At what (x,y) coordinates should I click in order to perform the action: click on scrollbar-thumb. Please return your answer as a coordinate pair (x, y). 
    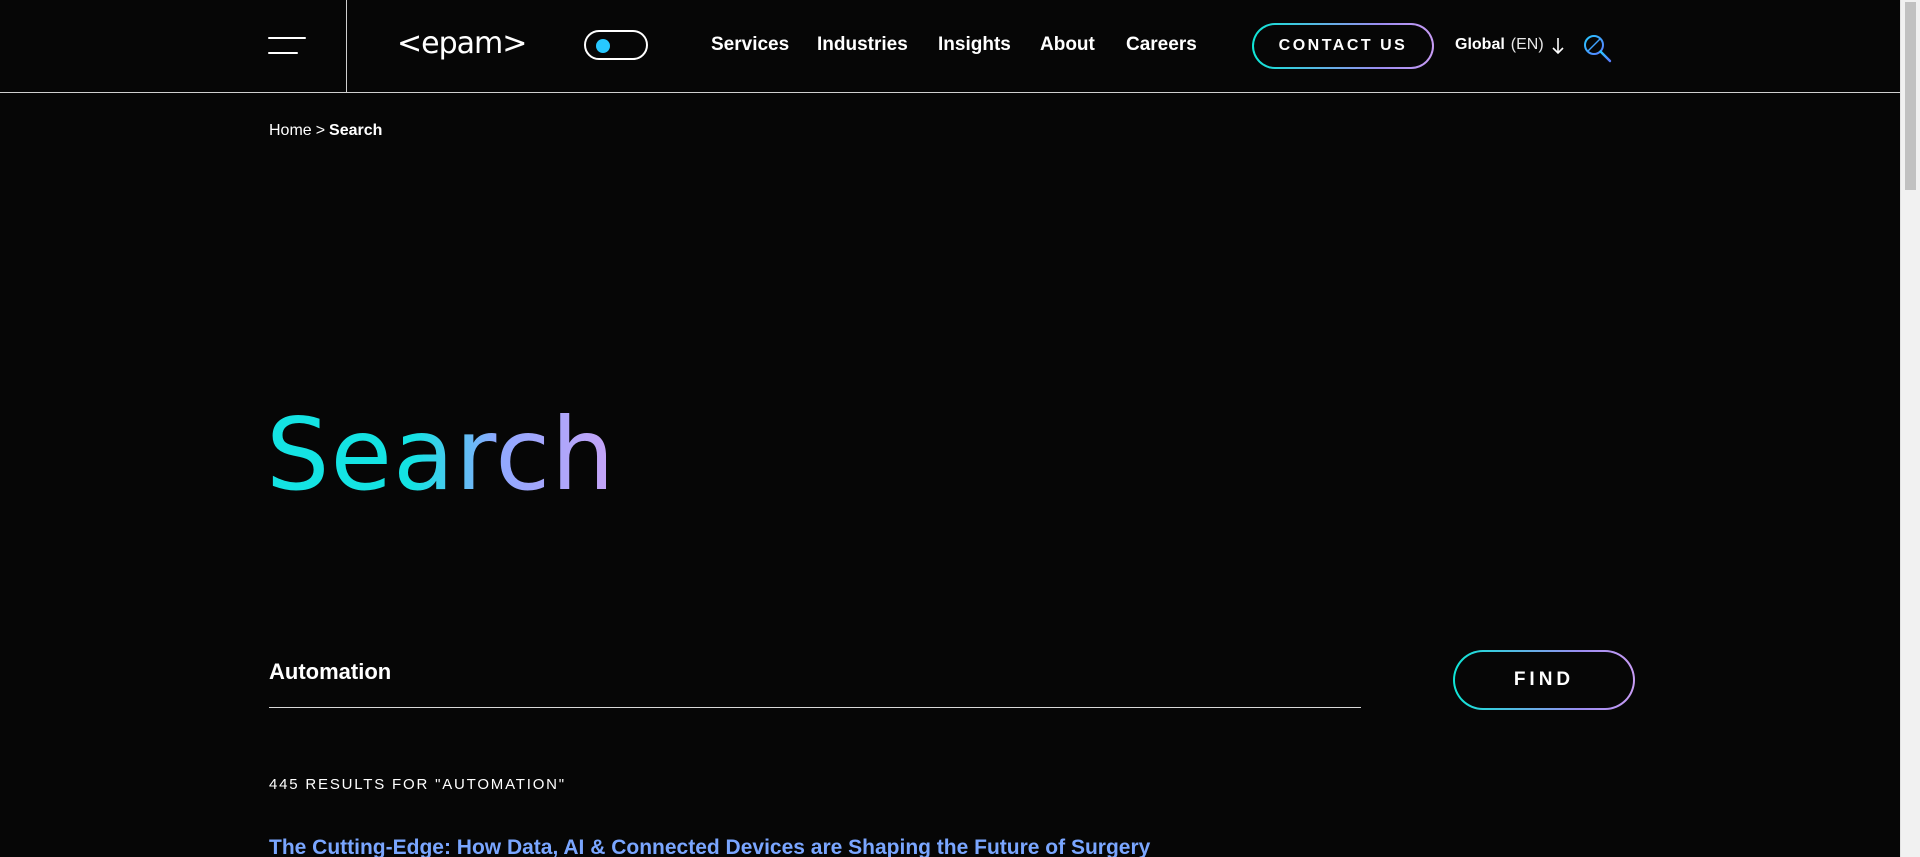
    Looking at the image, I should click on (1910, 96).